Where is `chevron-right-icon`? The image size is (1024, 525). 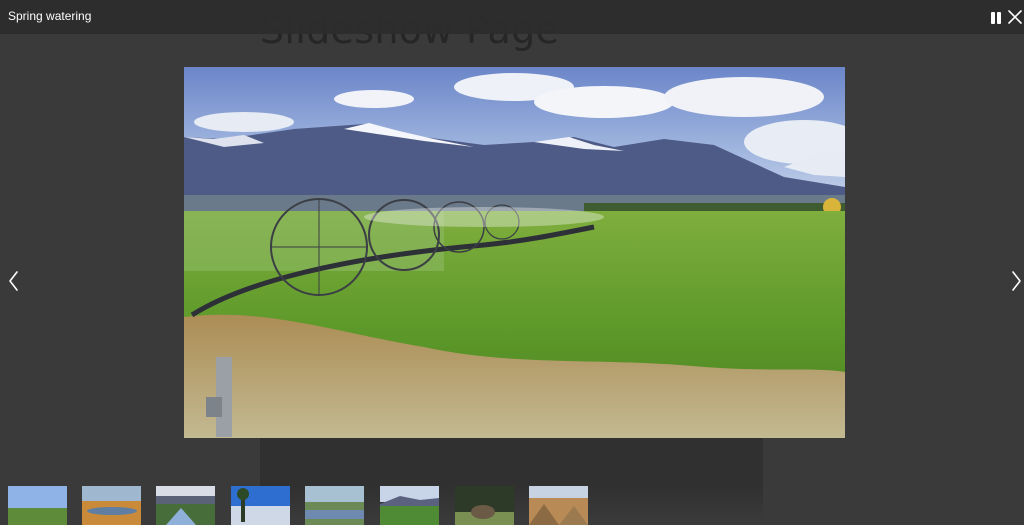
chevron-right-icon is located at coordinates (1016, 281).